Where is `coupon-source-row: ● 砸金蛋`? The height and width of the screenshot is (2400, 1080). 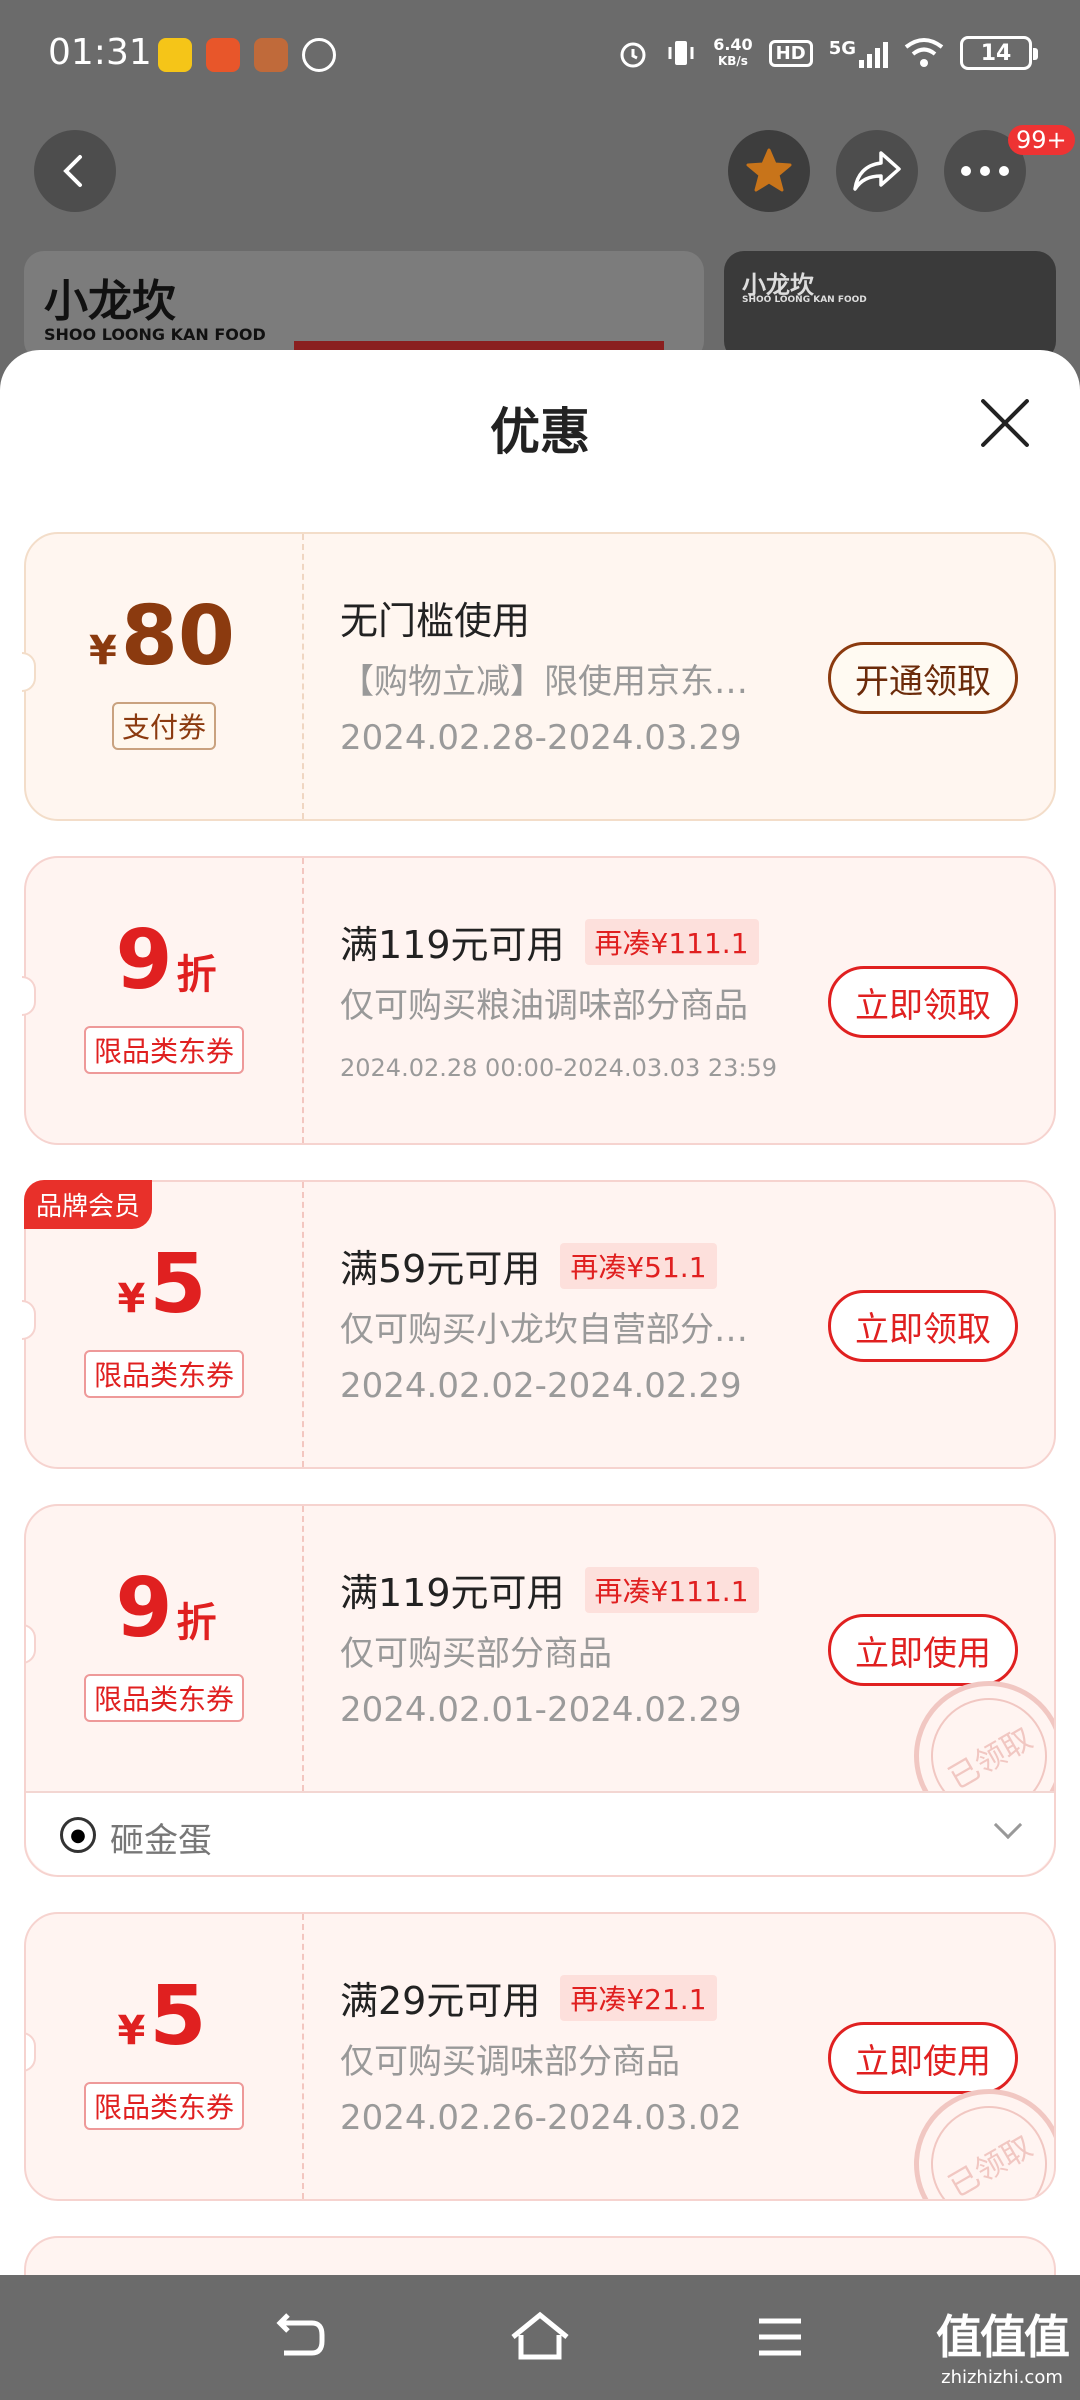
coupon-source-row: ● 砸金蛋 is located at coordinates (540, 1833).